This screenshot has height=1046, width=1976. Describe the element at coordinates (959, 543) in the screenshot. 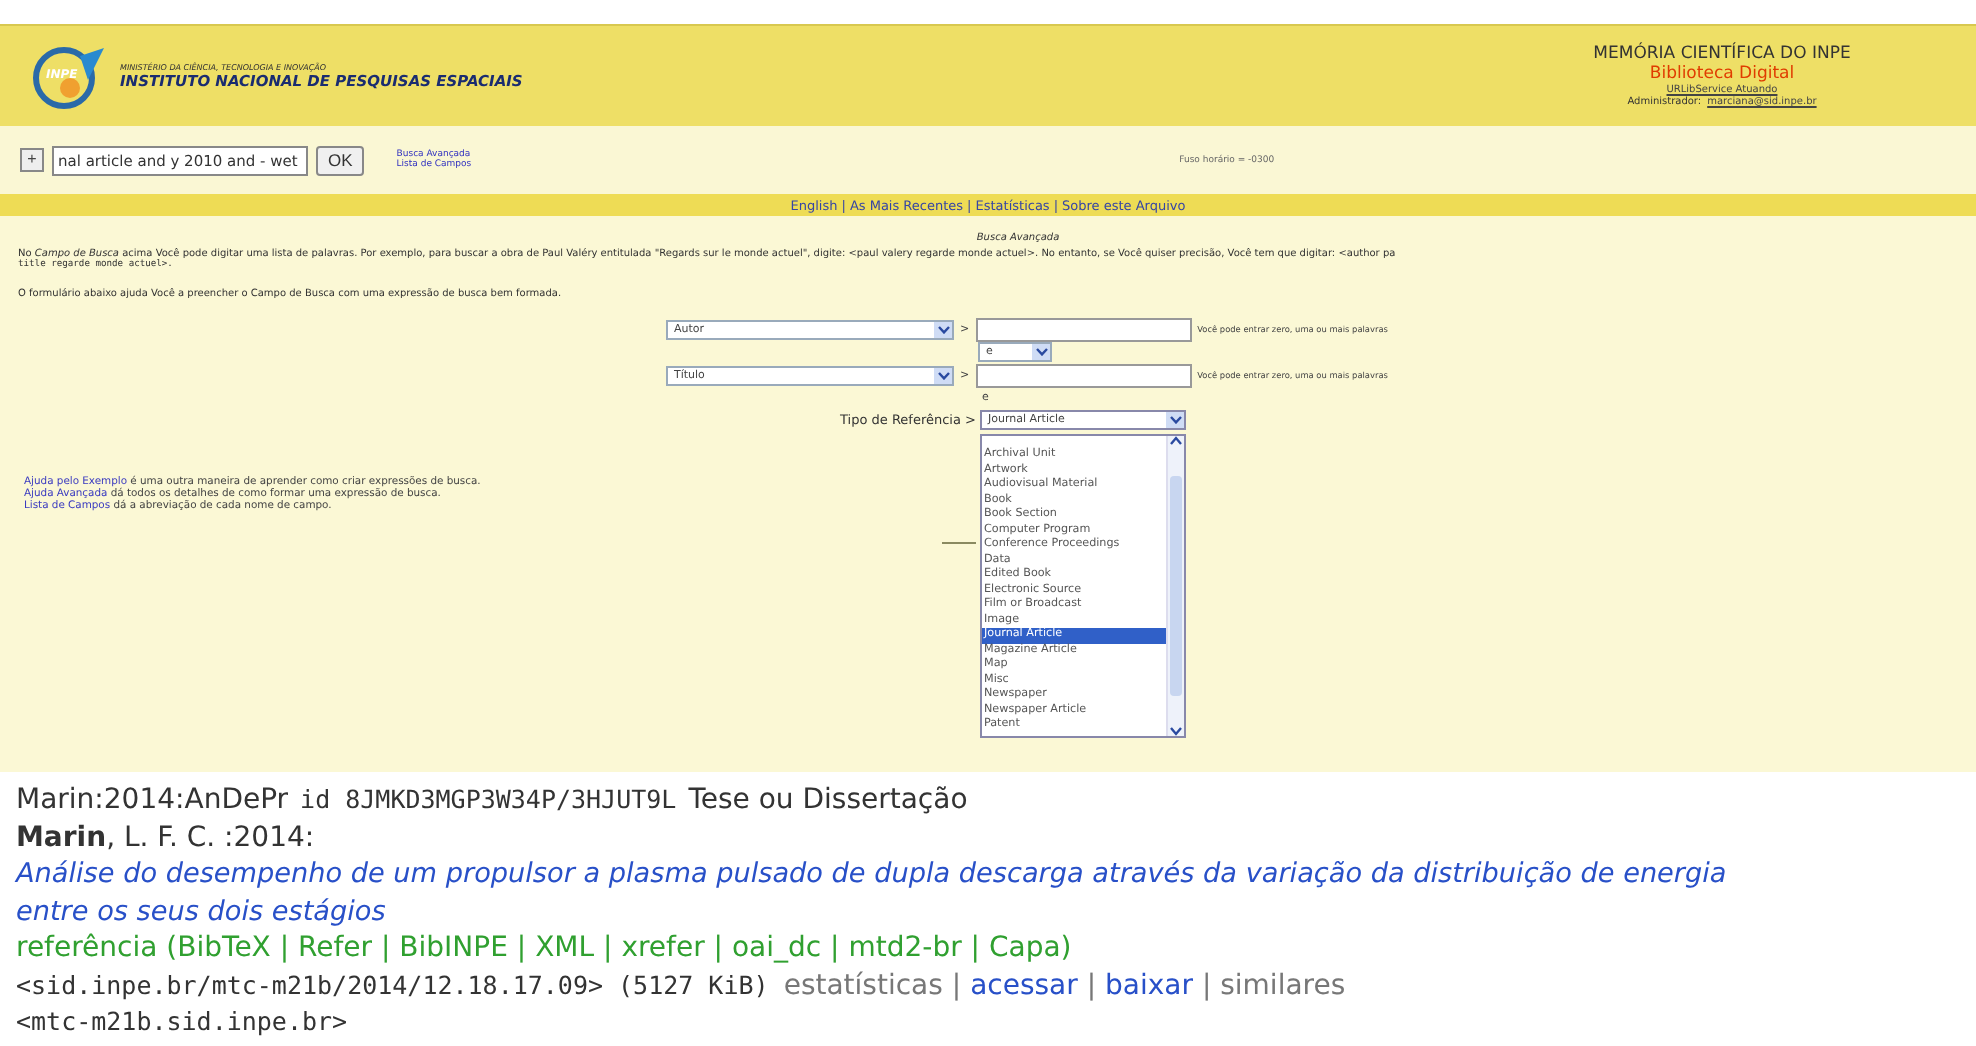

I see `leader-line` at that location.